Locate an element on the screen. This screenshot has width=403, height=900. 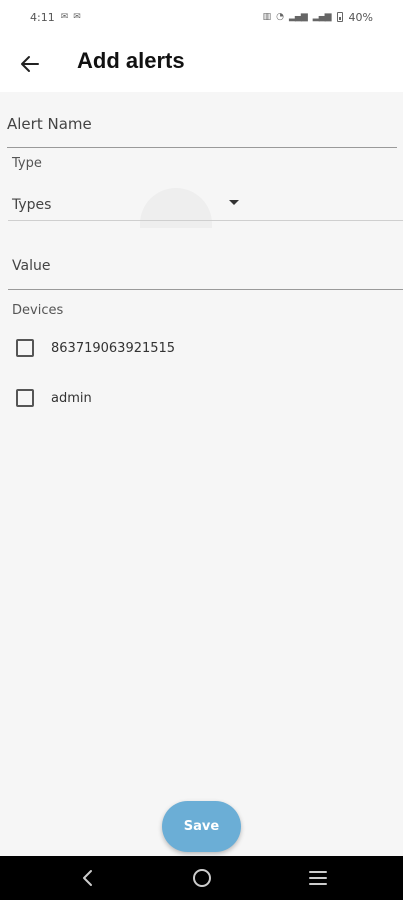
device-label: admin is located at coordinates (71, 398).